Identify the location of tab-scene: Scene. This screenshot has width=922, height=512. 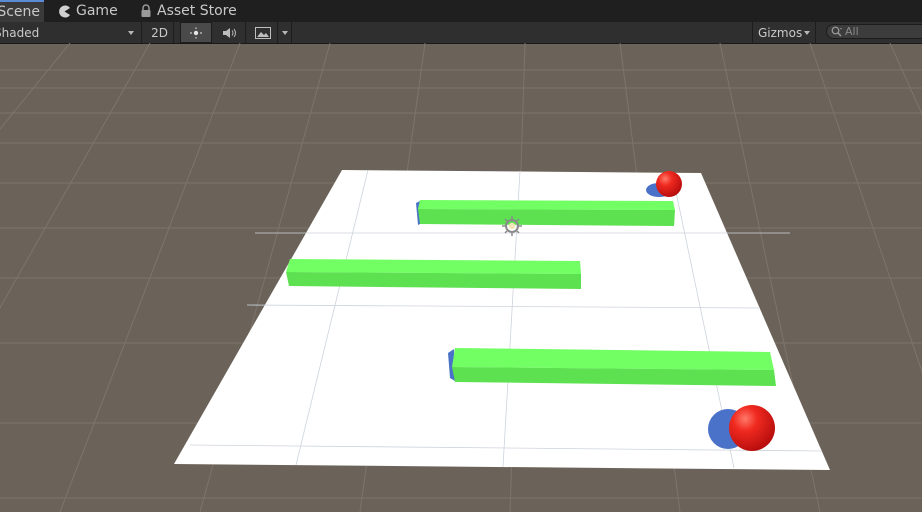
(22, 11).